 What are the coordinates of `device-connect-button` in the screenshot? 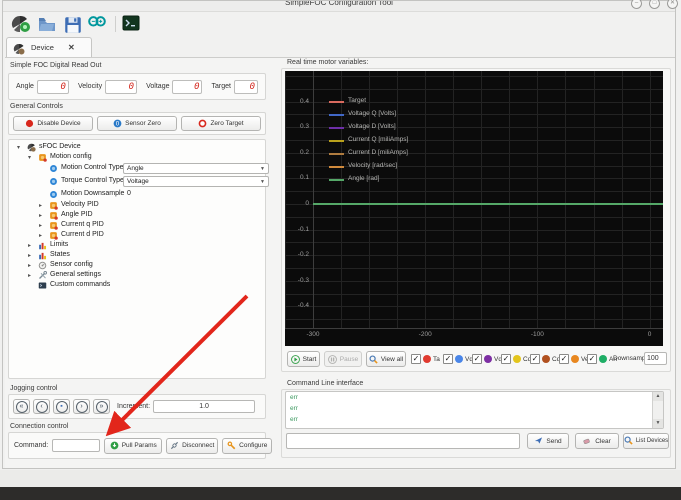 It's located at (21, 24).